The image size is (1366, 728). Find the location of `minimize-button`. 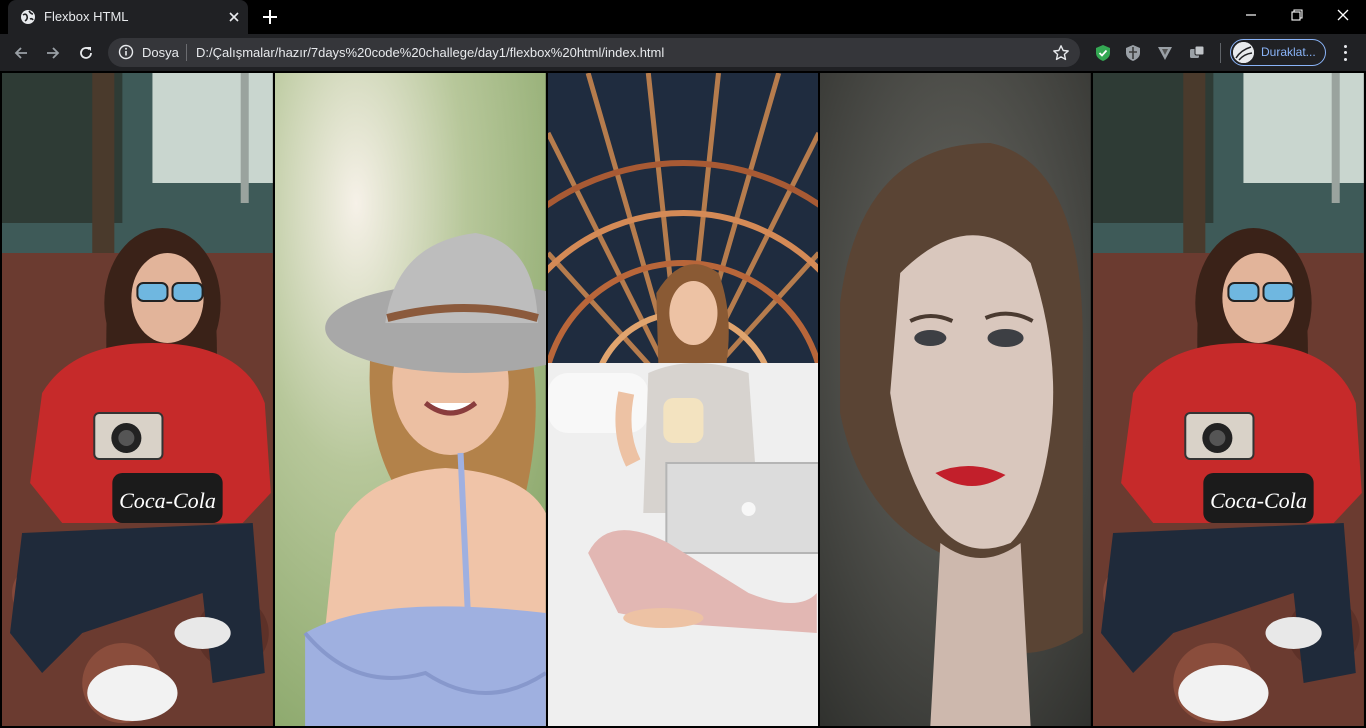

minimize-button is located at coordinates (1251, 15).